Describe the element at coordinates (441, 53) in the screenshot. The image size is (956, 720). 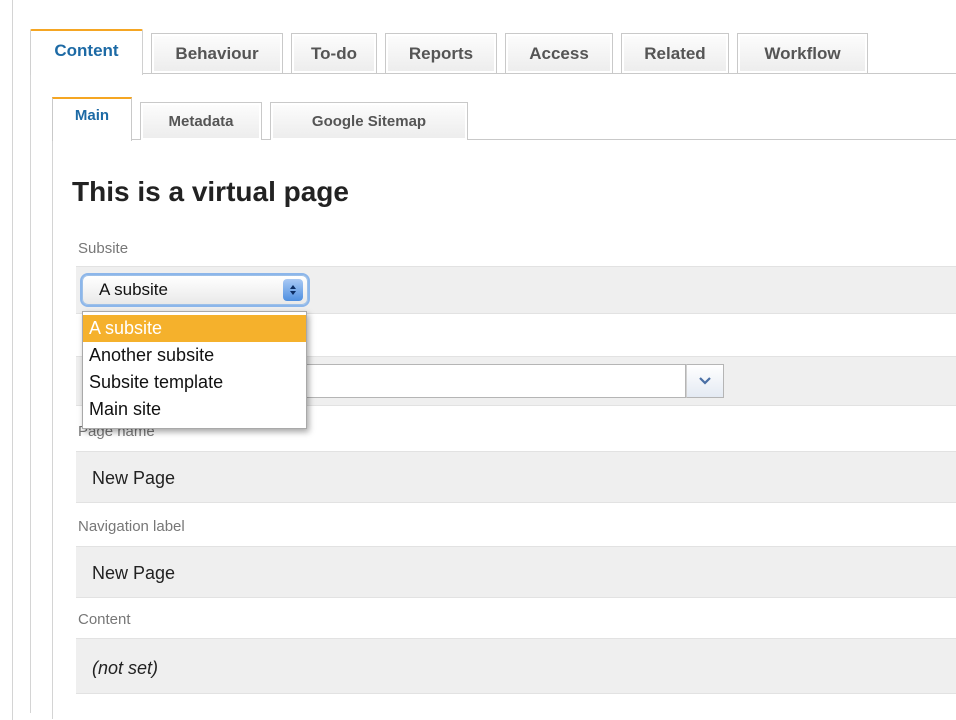
I see `tab-reports: Reports` at that location.